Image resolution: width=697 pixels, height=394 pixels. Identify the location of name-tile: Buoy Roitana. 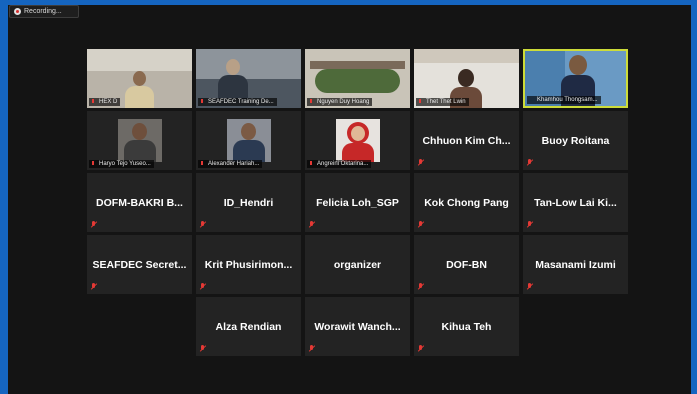
(575, 140).